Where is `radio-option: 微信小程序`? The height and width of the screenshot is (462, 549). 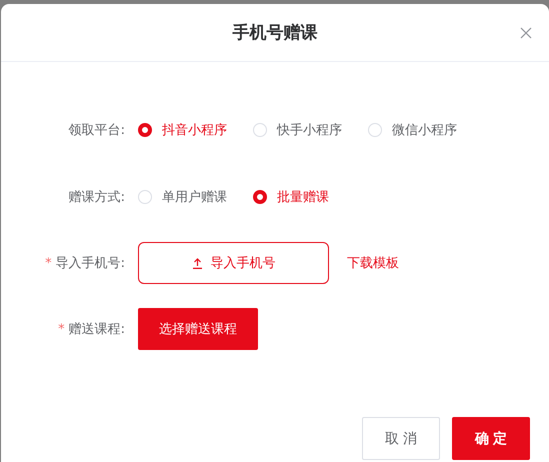 radio-option: 微信小程序 is located at coordinates (412, 129).